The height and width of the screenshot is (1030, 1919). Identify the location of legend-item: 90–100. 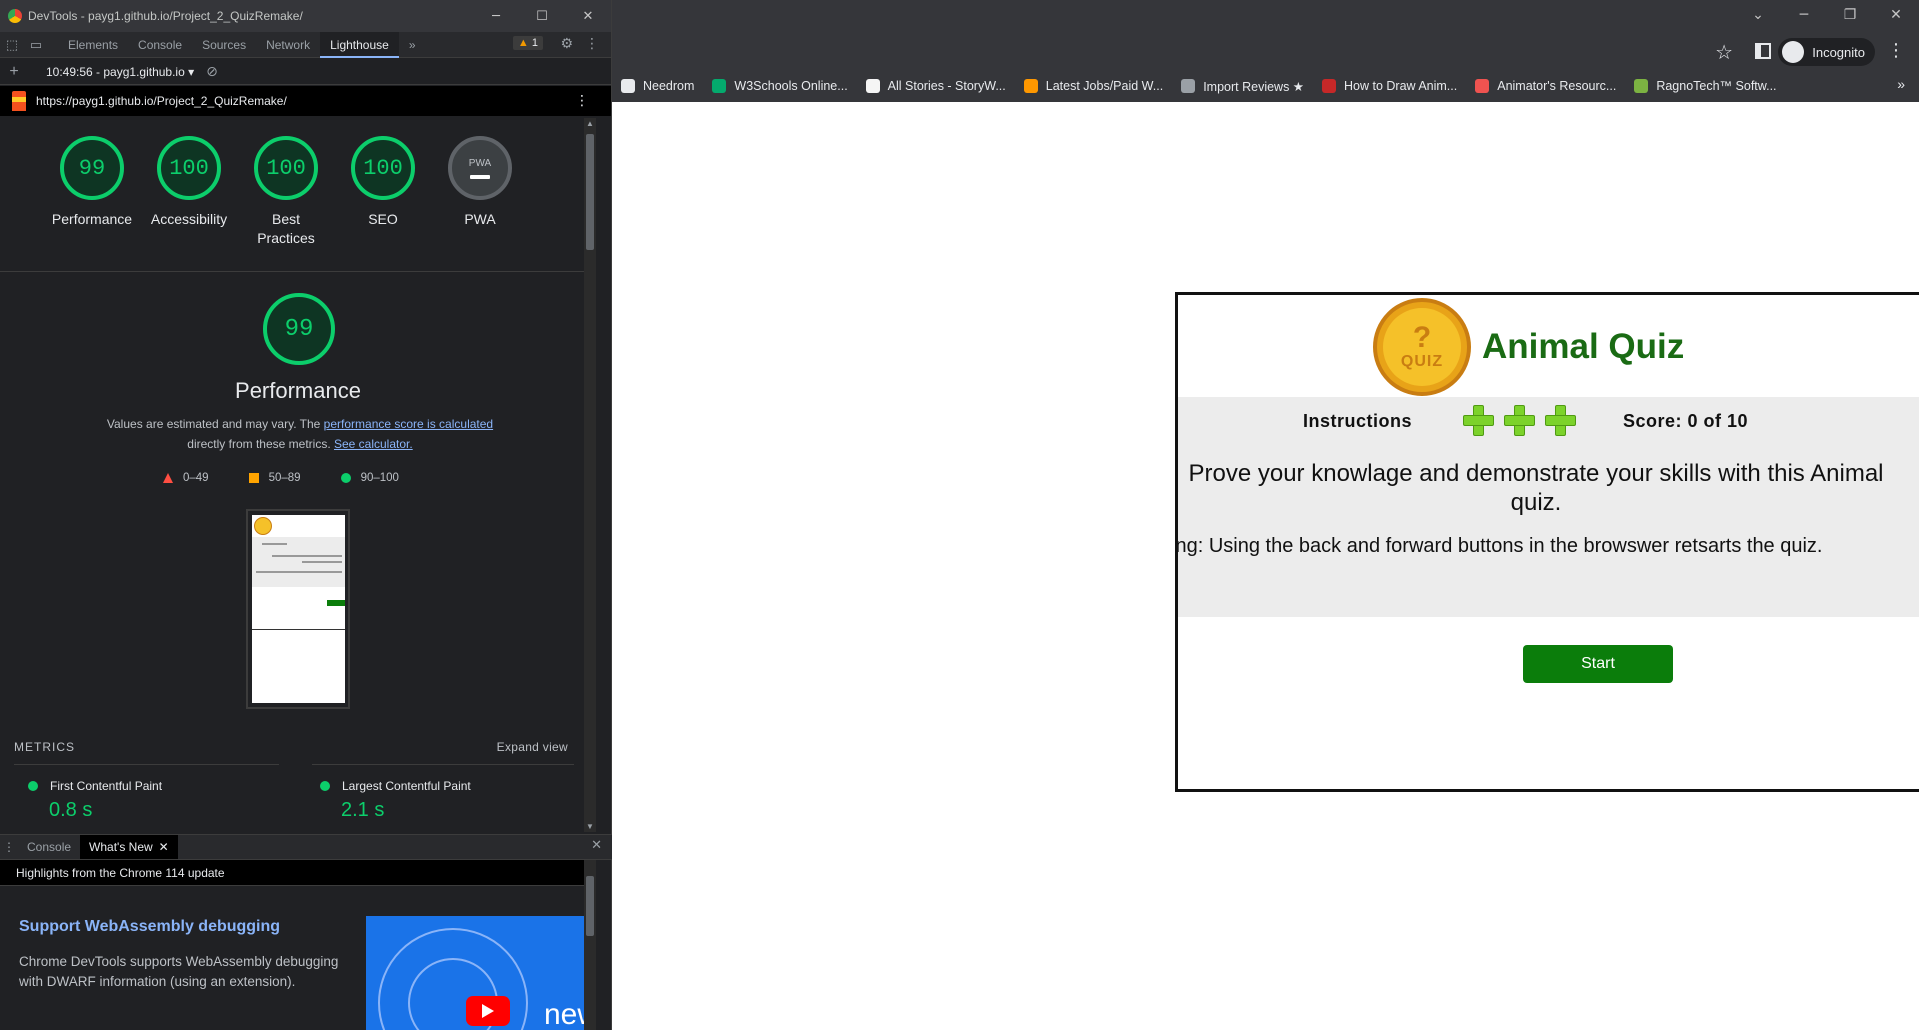
(369, 478).